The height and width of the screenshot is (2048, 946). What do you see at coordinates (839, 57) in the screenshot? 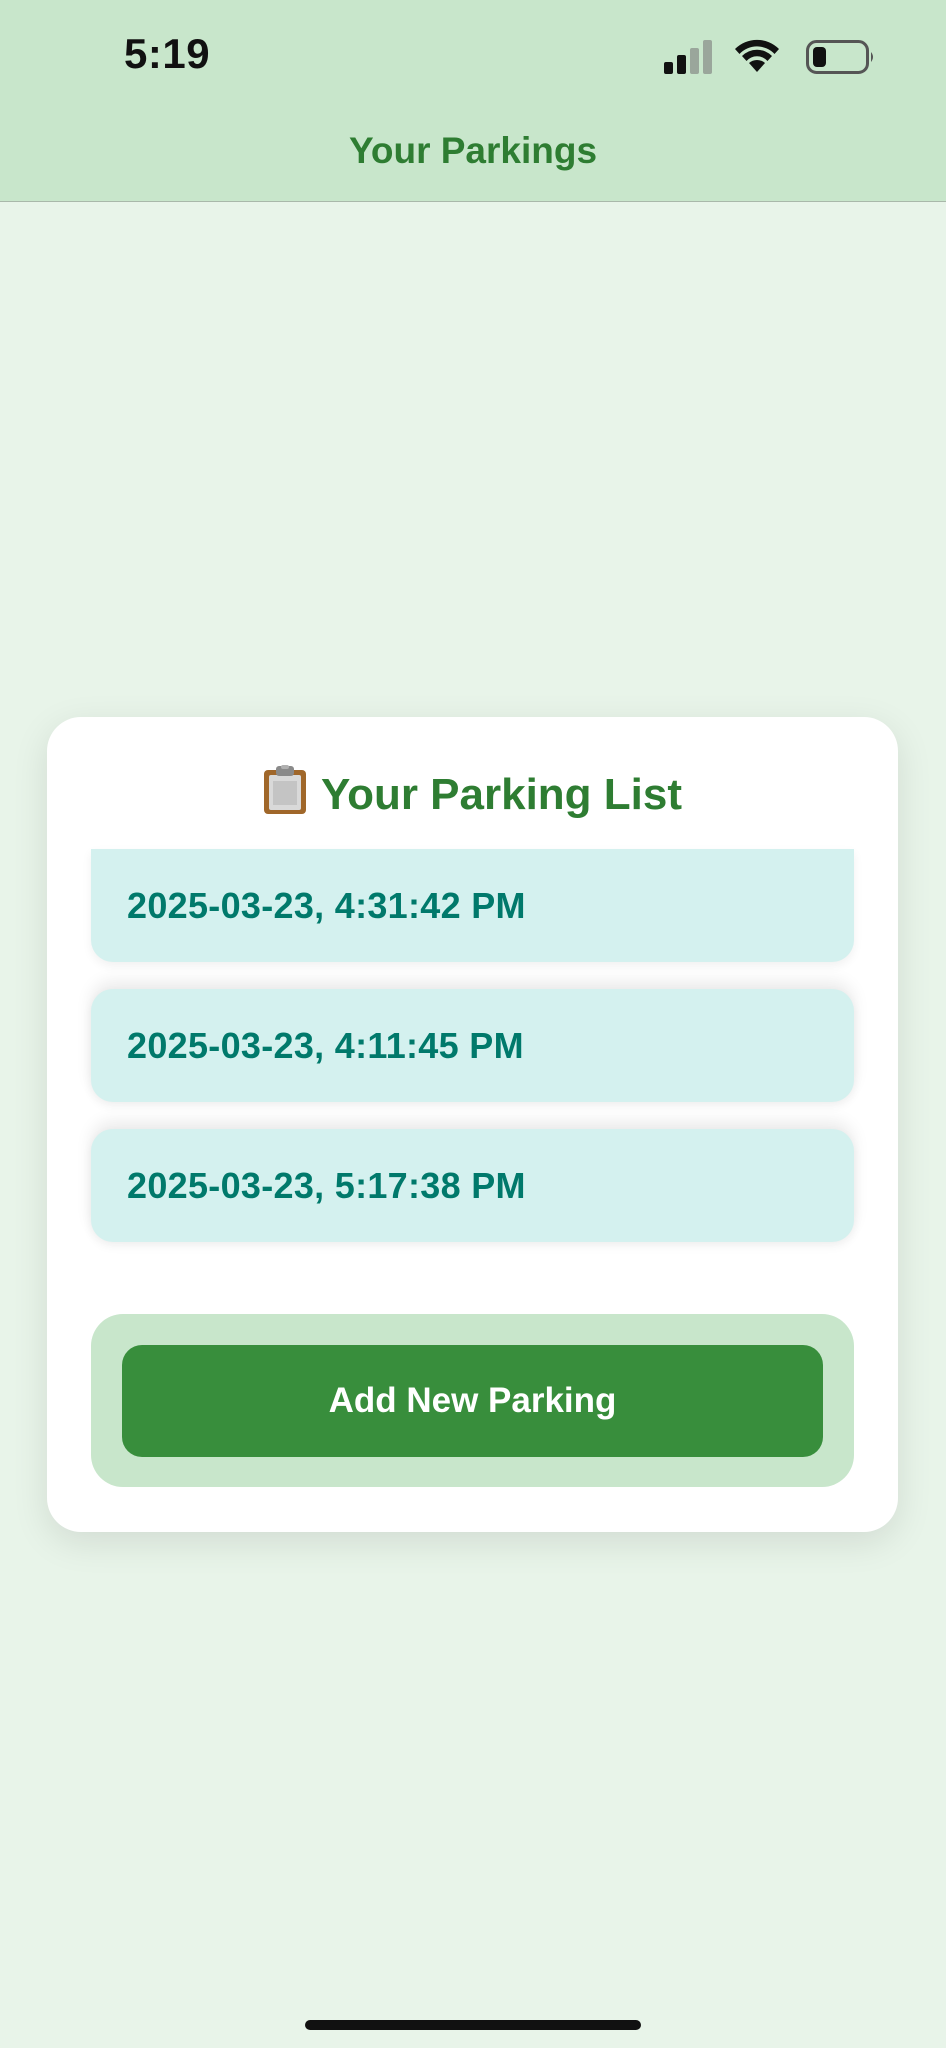
I see `battery-icon` at bounding box center [839, 57].